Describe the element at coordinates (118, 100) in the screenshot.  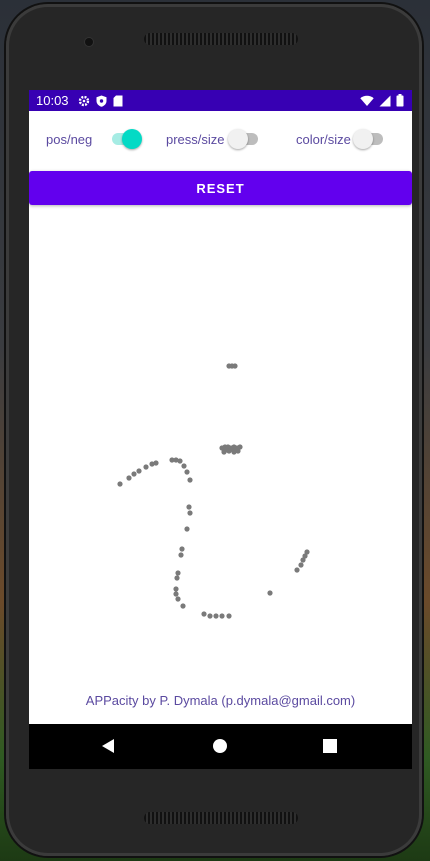
I see `sd-card-icon` at that location.